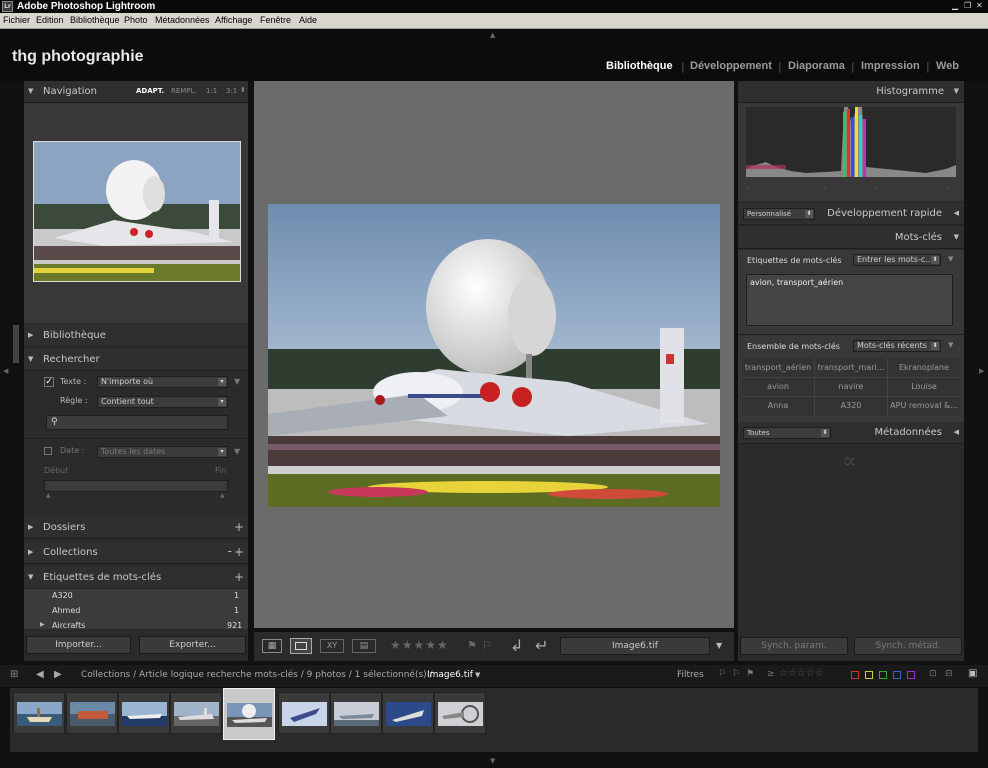 The width and height of the screenshot is (988, 768). I want to click on module-web: Web, so click(947, 66).